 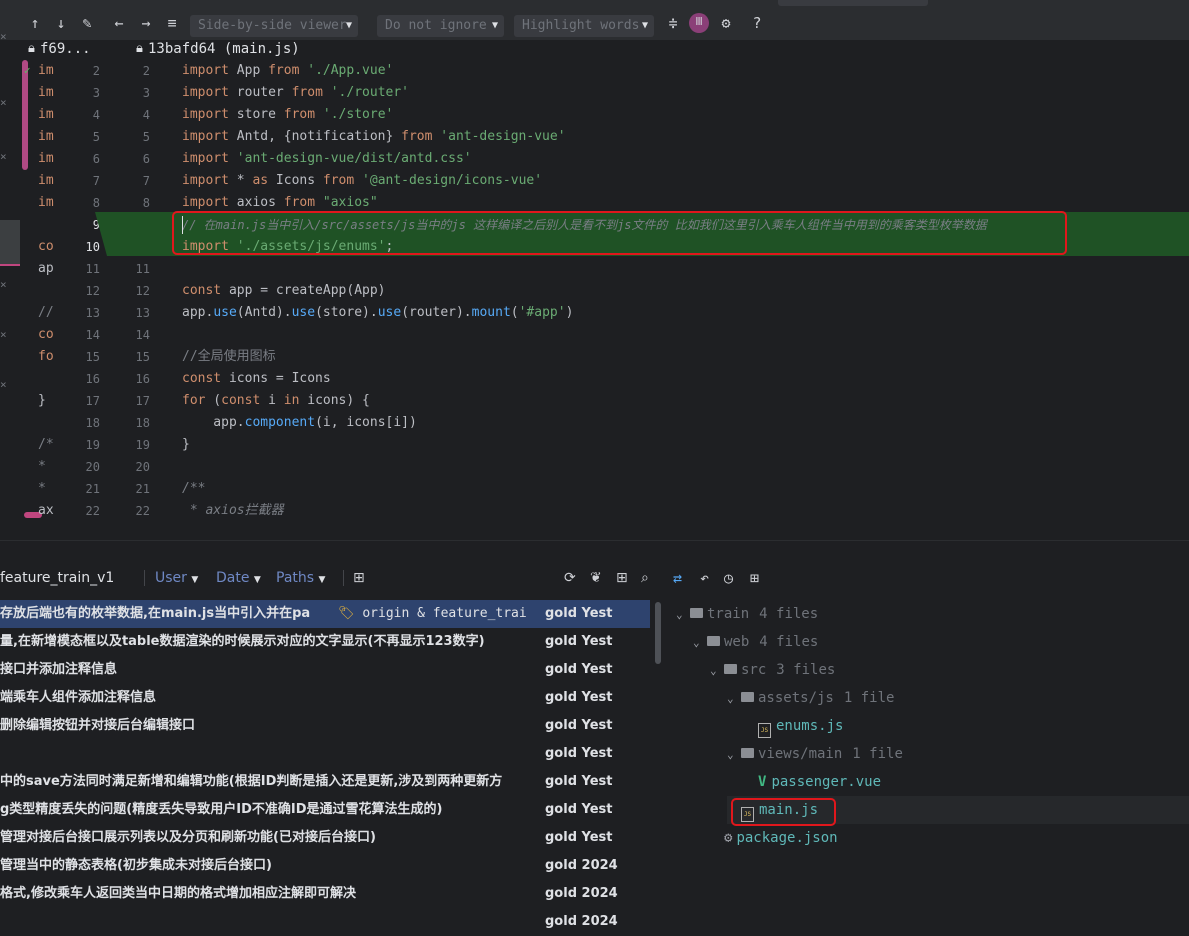 What do you see at coordinates (325, 754) in the screenshot?
I see `commit-row: gold Yest` at bounding box center [325, 754].